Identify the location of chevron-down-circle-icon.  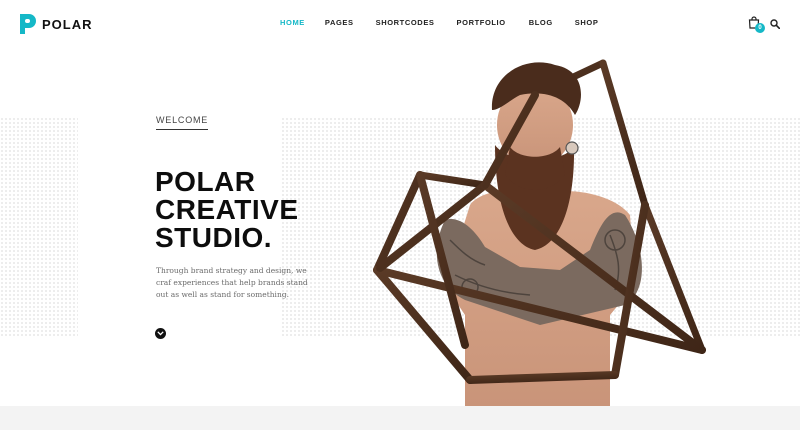
(160, 333).